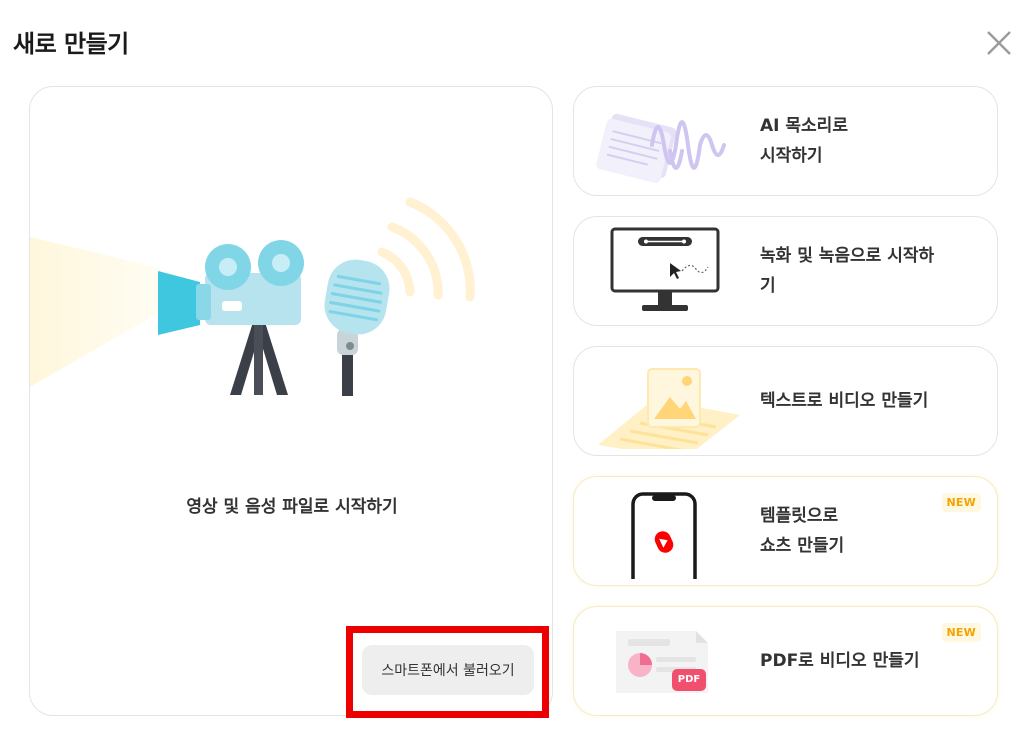  Describe the element at coordinates (844, 401) in the screenshot. I see `text-to-video-label: 텍스트로 비디오 만들기` at that location.